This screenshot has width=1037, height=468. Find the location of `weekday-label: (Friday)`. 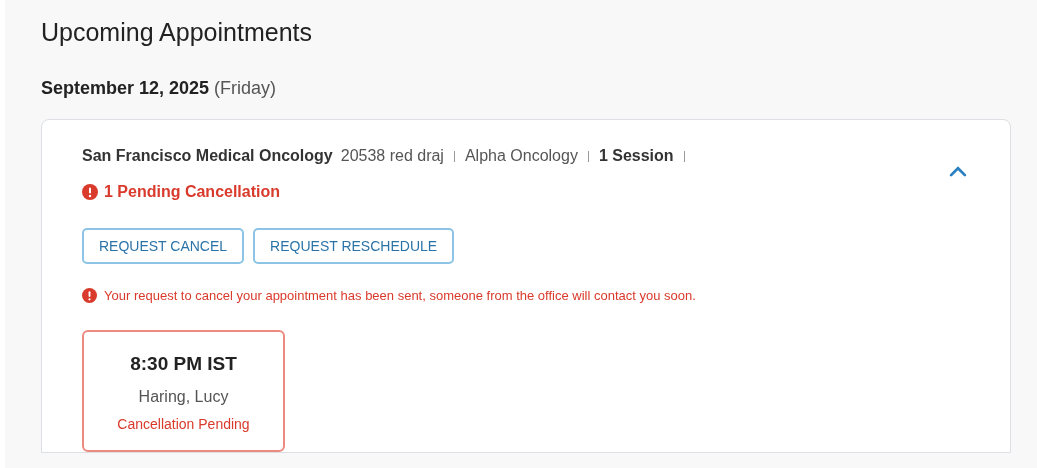

weekday-label: (Friday) is located at coordinates (245, 88).